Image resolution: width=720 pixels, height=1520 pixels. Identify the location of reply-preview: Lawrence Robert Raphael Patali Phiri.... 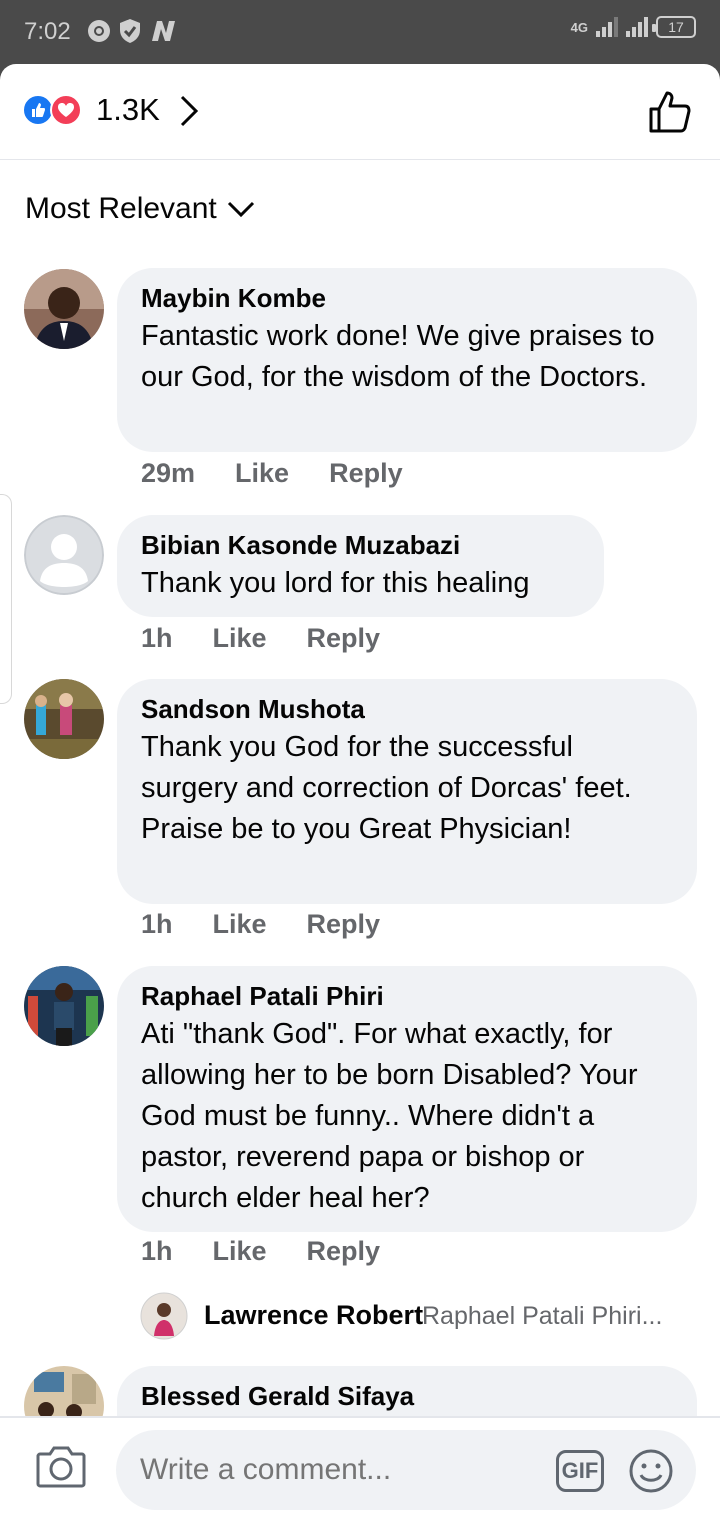
(420, 1317).